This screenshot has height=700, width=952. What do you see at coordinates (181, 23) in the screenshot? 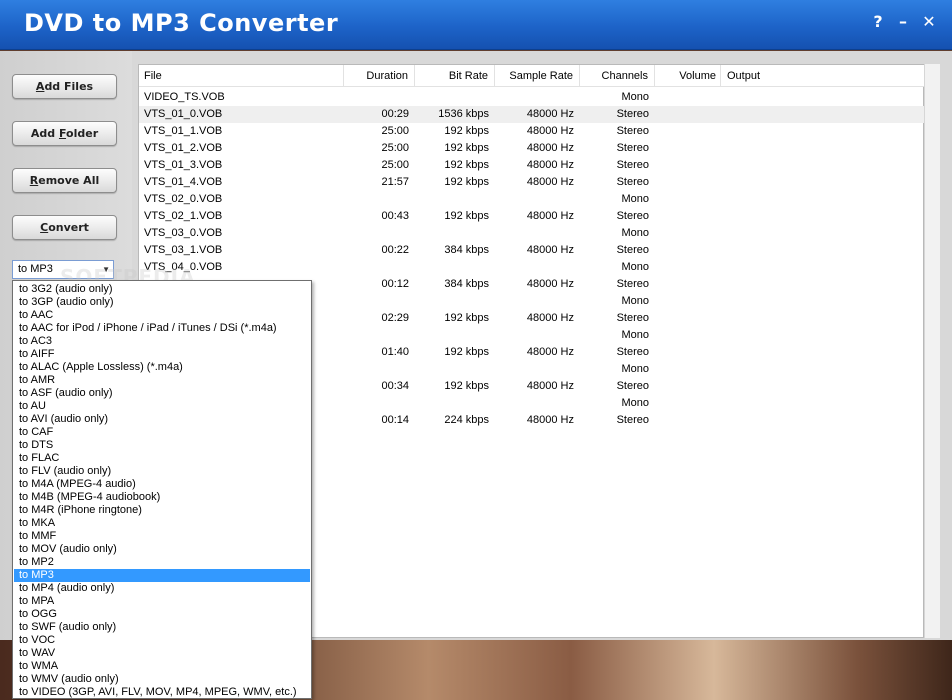
I see `app-title: DVD to MP3 Converter` at bounding box center [181, 23].